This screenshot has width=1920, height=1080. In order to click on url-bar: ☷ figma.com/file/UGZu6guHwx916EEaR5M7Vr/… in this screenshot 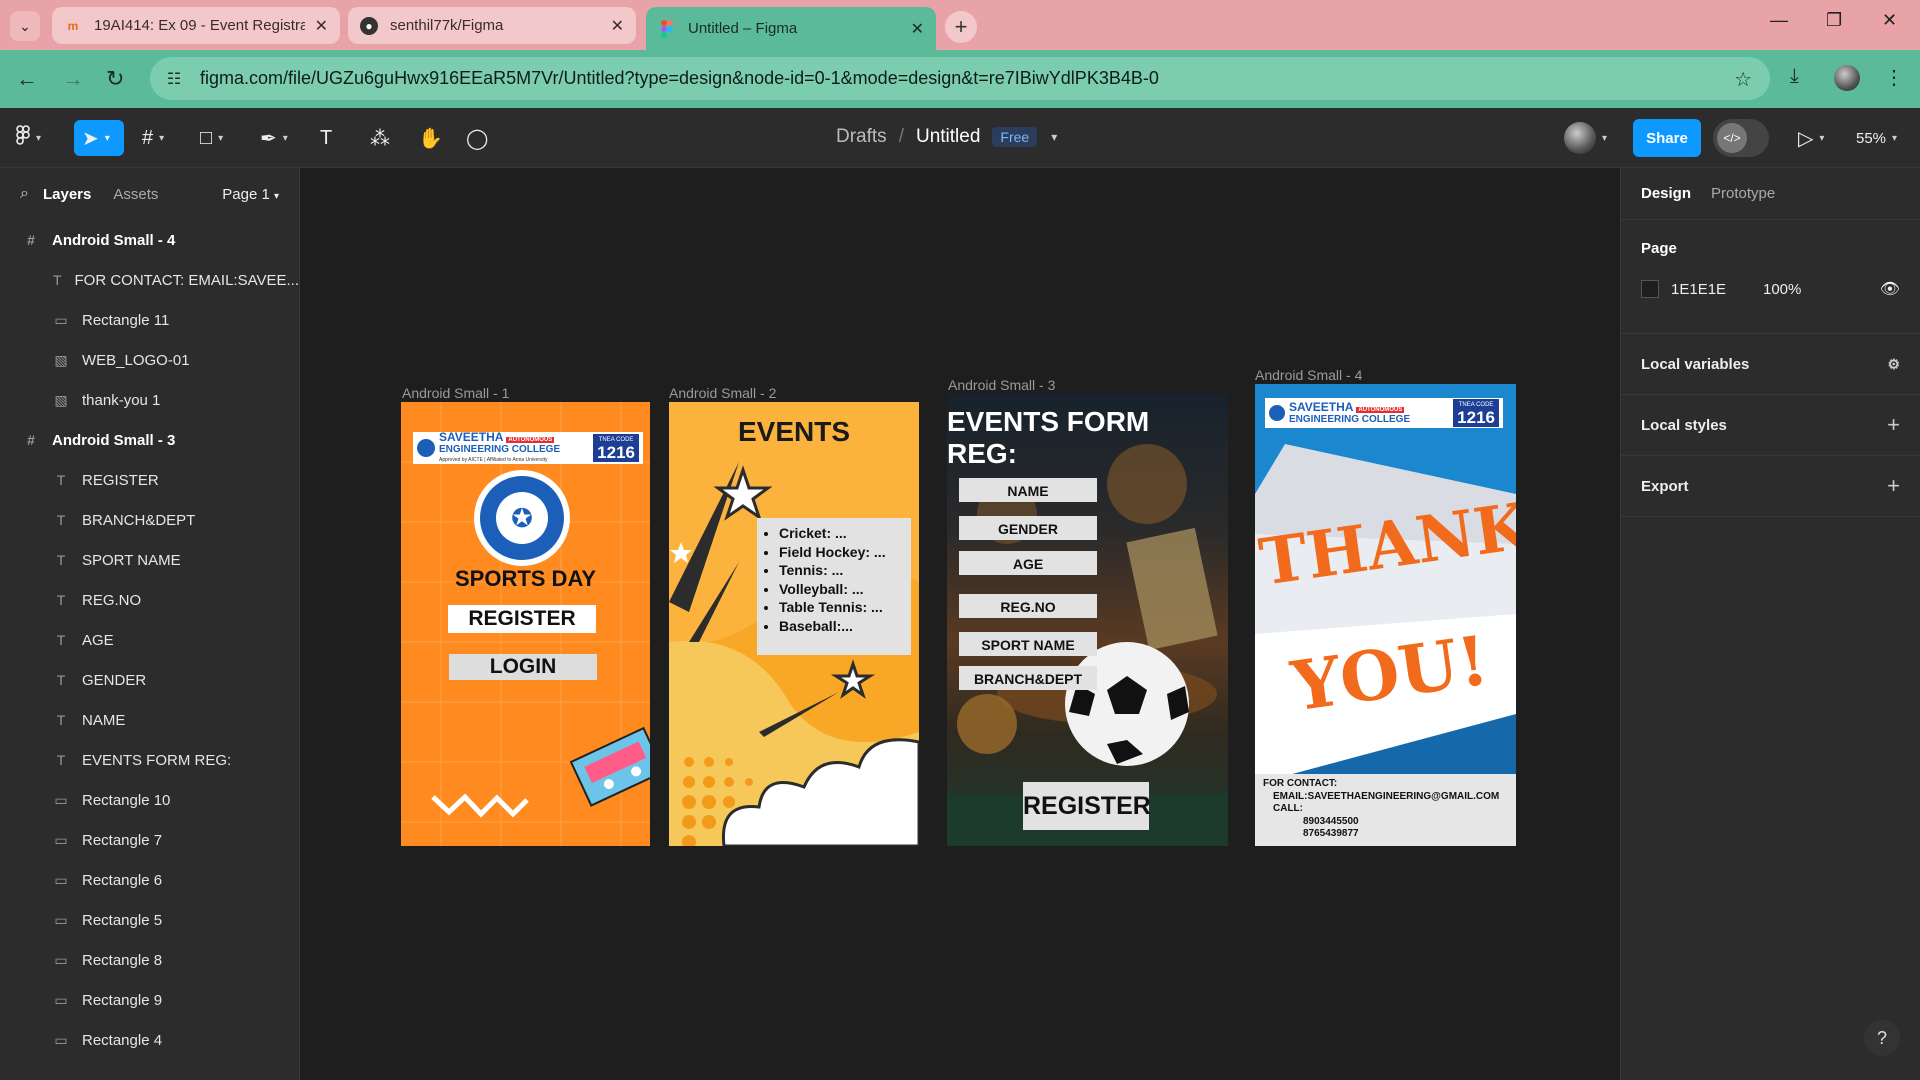, I will do `click(960, 78)`.